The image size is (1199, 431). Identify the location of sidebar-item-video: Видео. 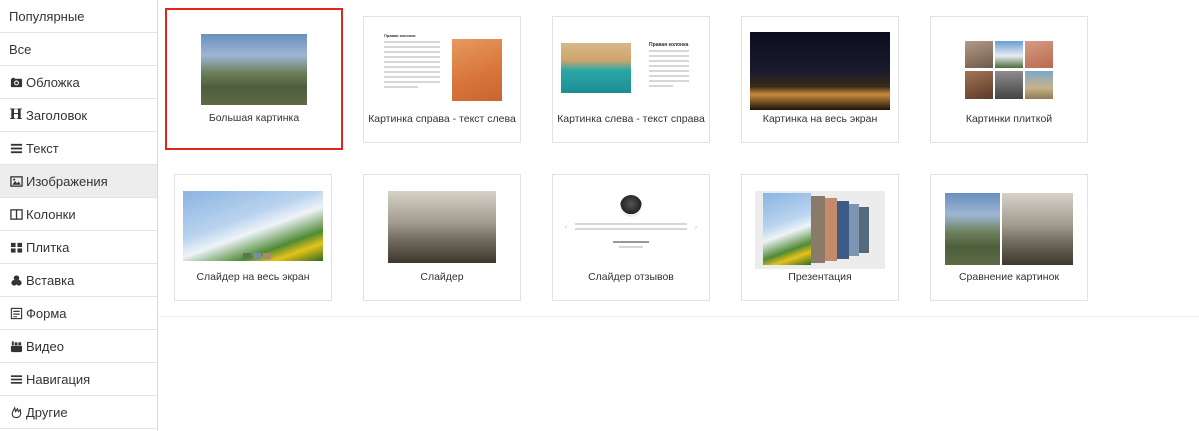
(78, 346).